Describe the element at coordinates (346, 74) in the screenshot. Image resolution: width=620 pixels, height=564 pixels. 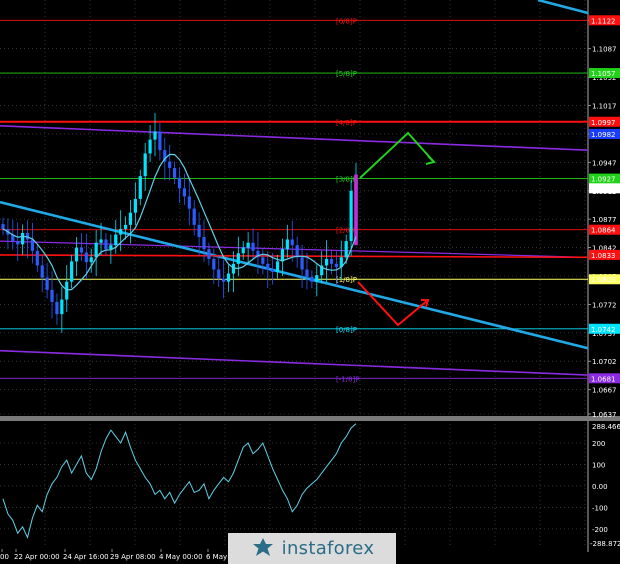
I see `murrey-label: [5/8]P` at that location.